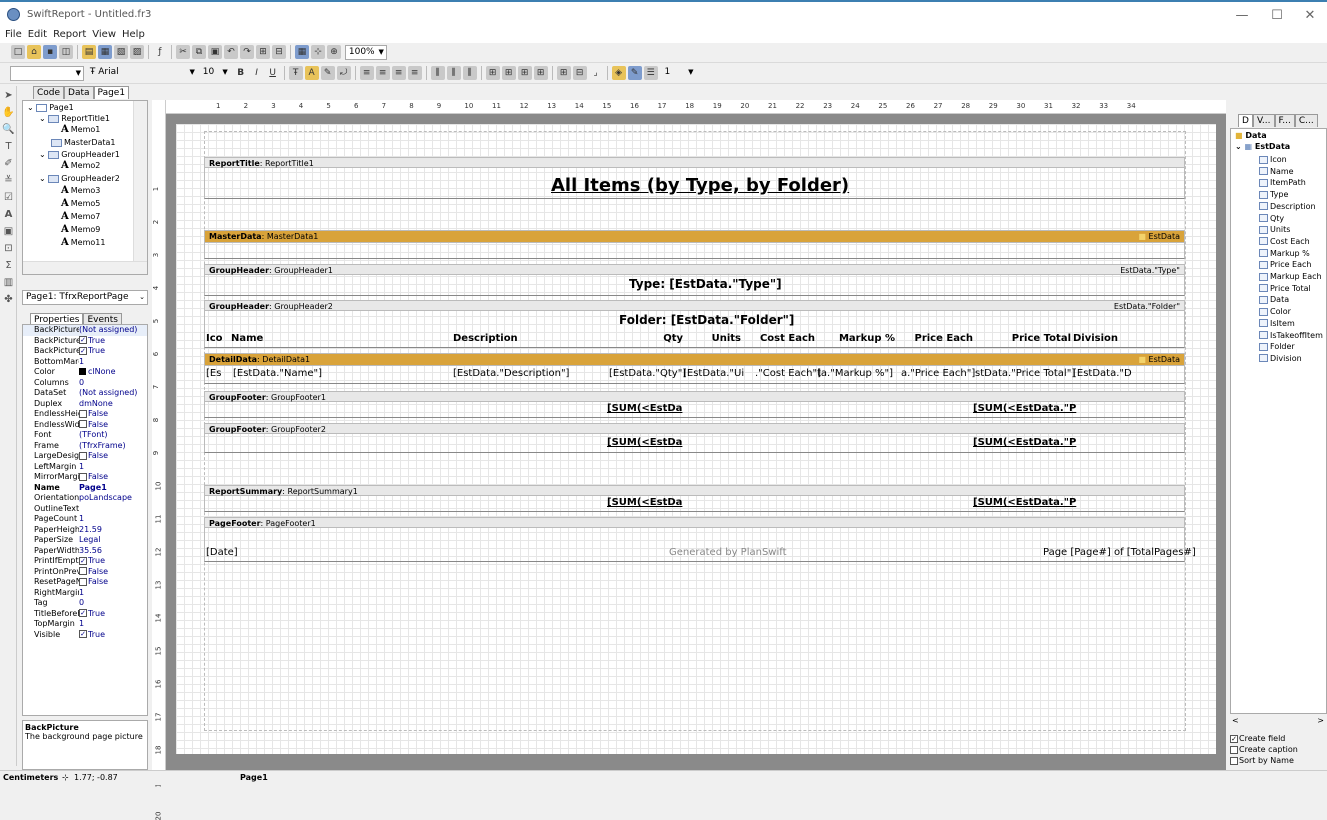 The width and height of the screenshot is (1327, 820). Describe the element at coordinates (85, 393) in the screenshot. I see `property-row: DataSet (Not assigned)` at that location.